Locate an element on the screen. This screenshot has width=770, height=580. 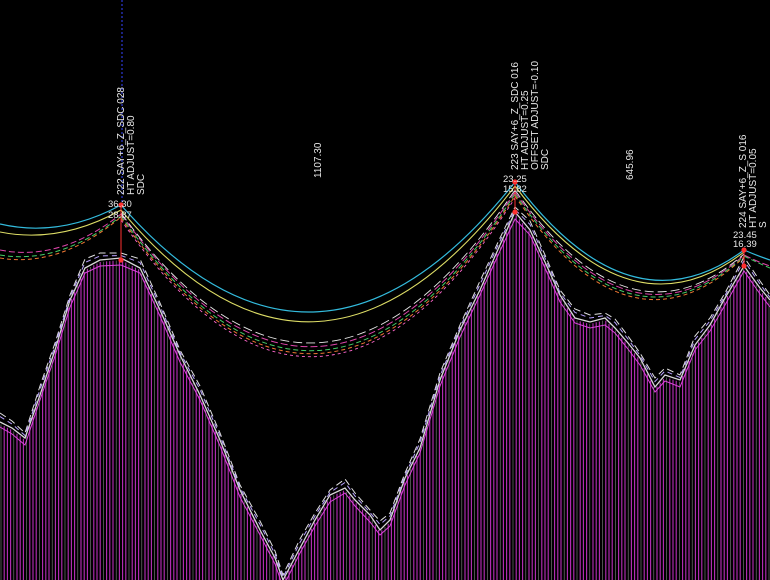
span-length-label: 1107.30 is located at coordinates (318, 160).